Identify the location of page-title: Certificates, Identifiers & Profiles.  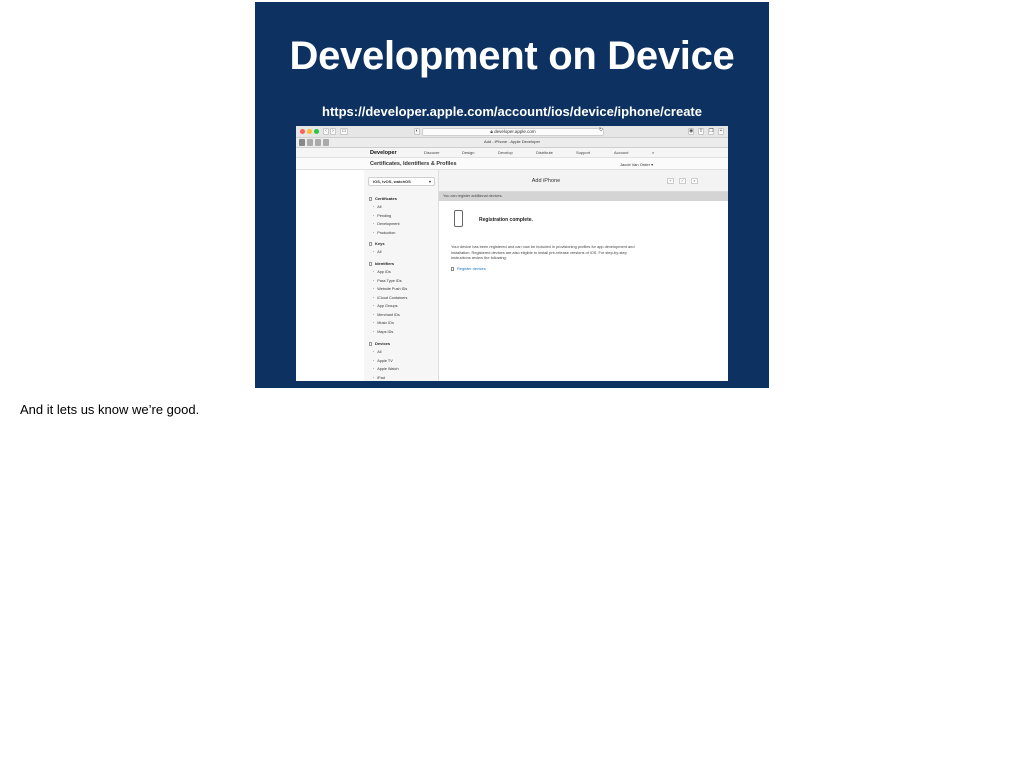
(413, 164).